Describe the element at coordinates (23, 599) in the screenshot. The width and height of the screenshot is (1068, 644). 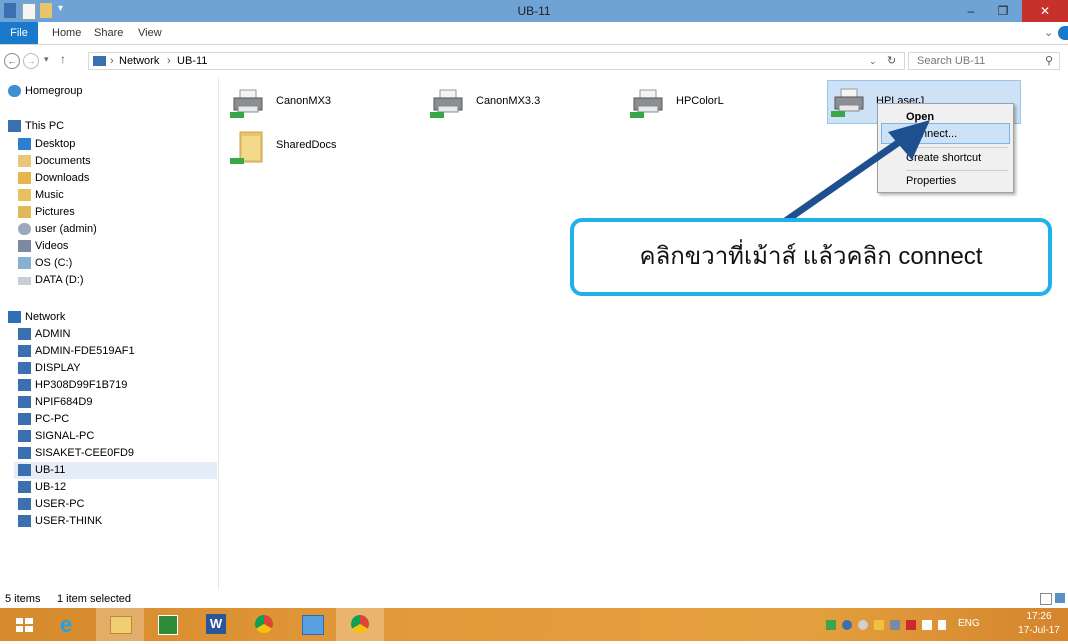
I see `item-count: 5 items` at that location.